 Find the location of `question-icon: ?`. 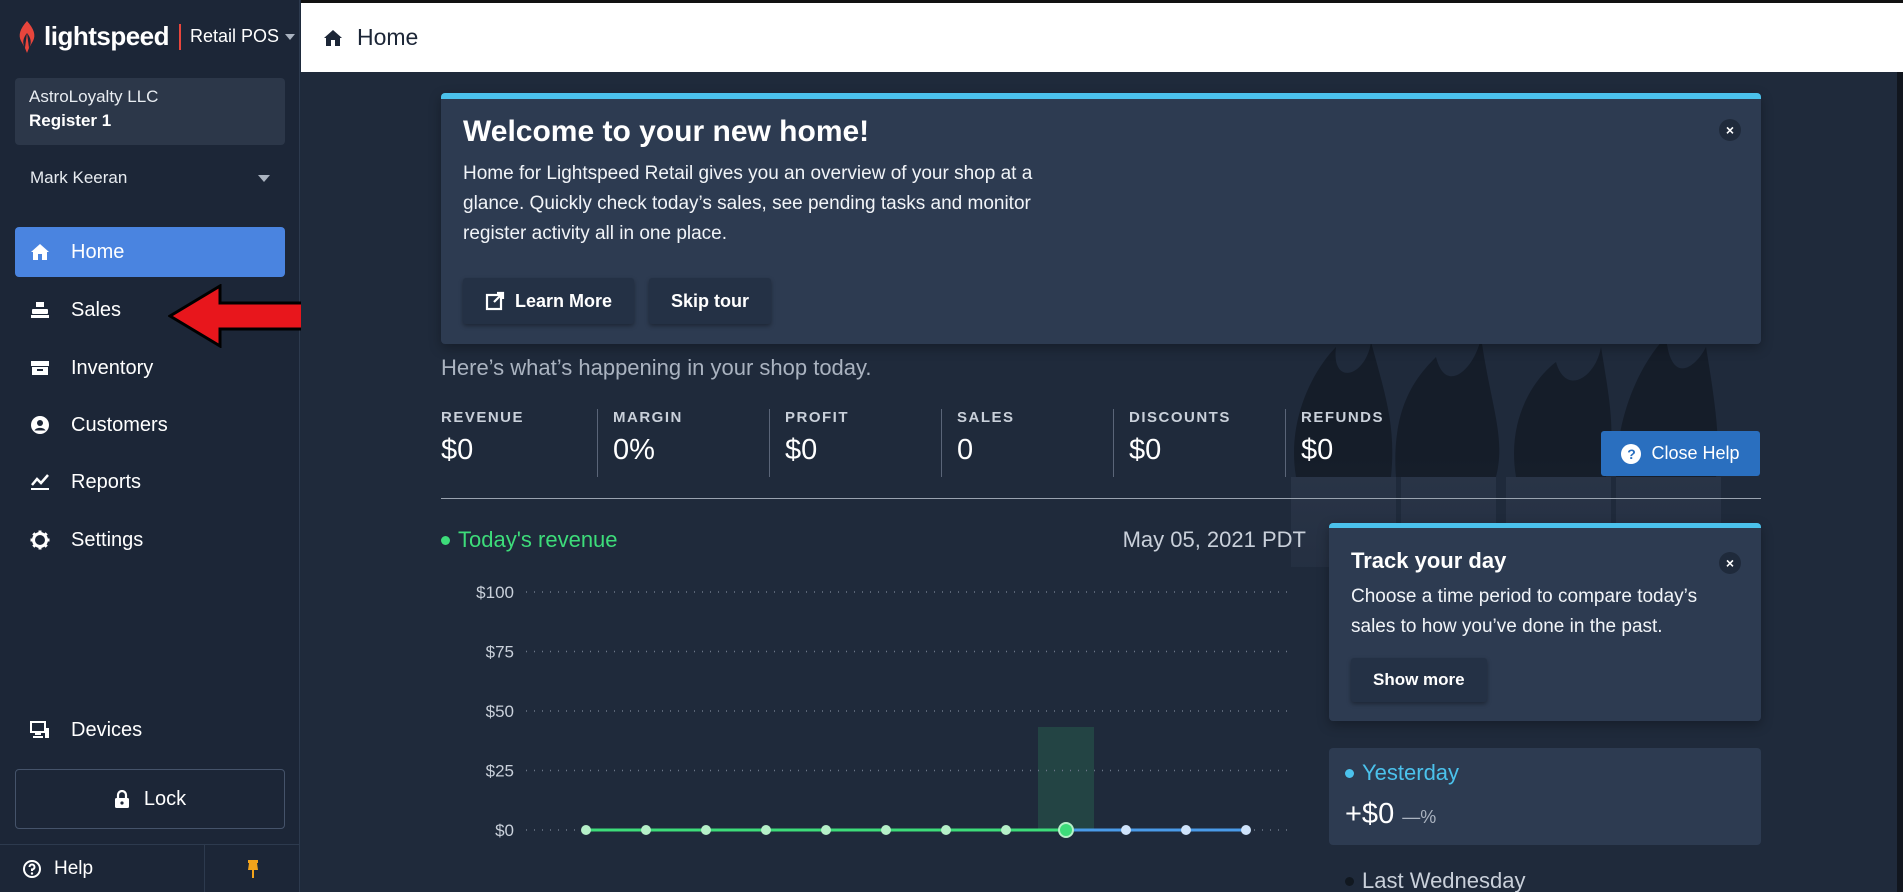

question-icon: ? is located at coordinates (1631, 453).